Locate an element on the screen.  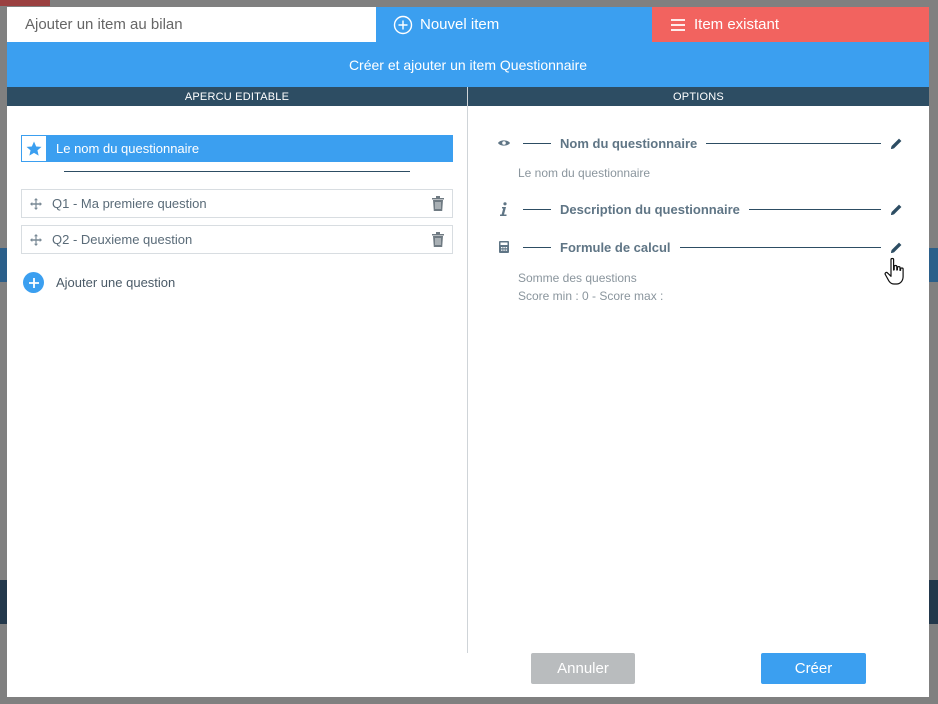
add-question-label: Ajouter une question is located at coordinates (116, 282).